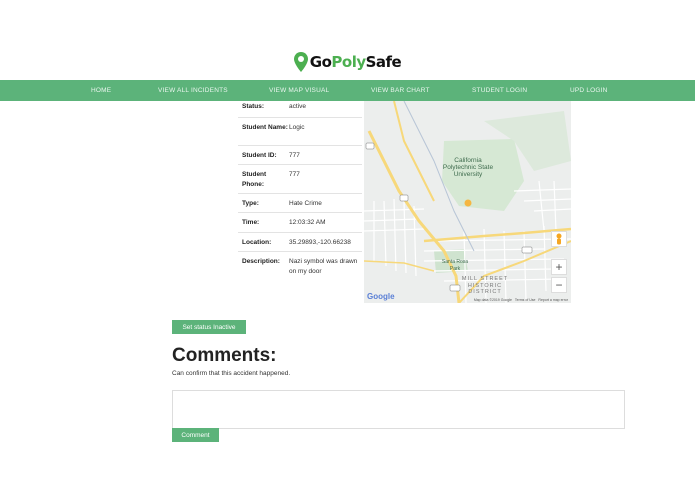 This screenshot has width=695, height=494. Describe the element at coordinates (381, 296) in the screenshot. I see `google-logo: Google` at that location.